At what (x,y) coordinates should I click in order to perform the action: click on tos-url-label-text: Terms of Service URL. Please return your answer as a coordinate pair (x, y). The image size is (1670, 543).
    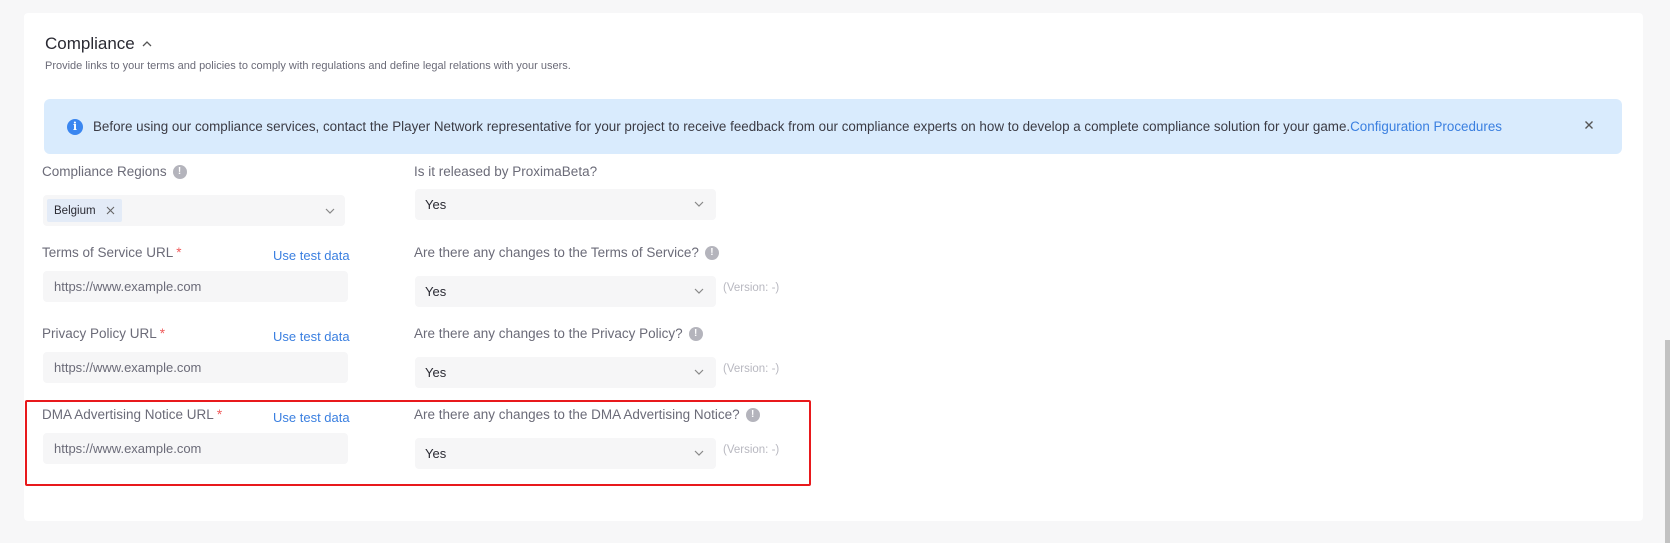
    Looking at the image, I should click on (108, 252).